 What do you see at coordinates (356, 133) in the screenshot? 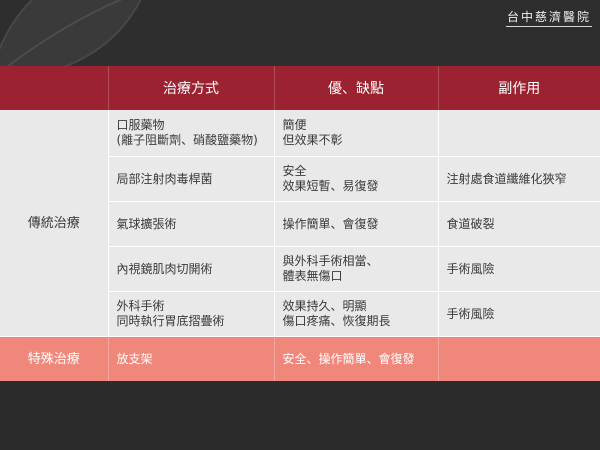
I see `pros-cons-cell: 簡便 但效果不彰` at bounding box center [356, 133].